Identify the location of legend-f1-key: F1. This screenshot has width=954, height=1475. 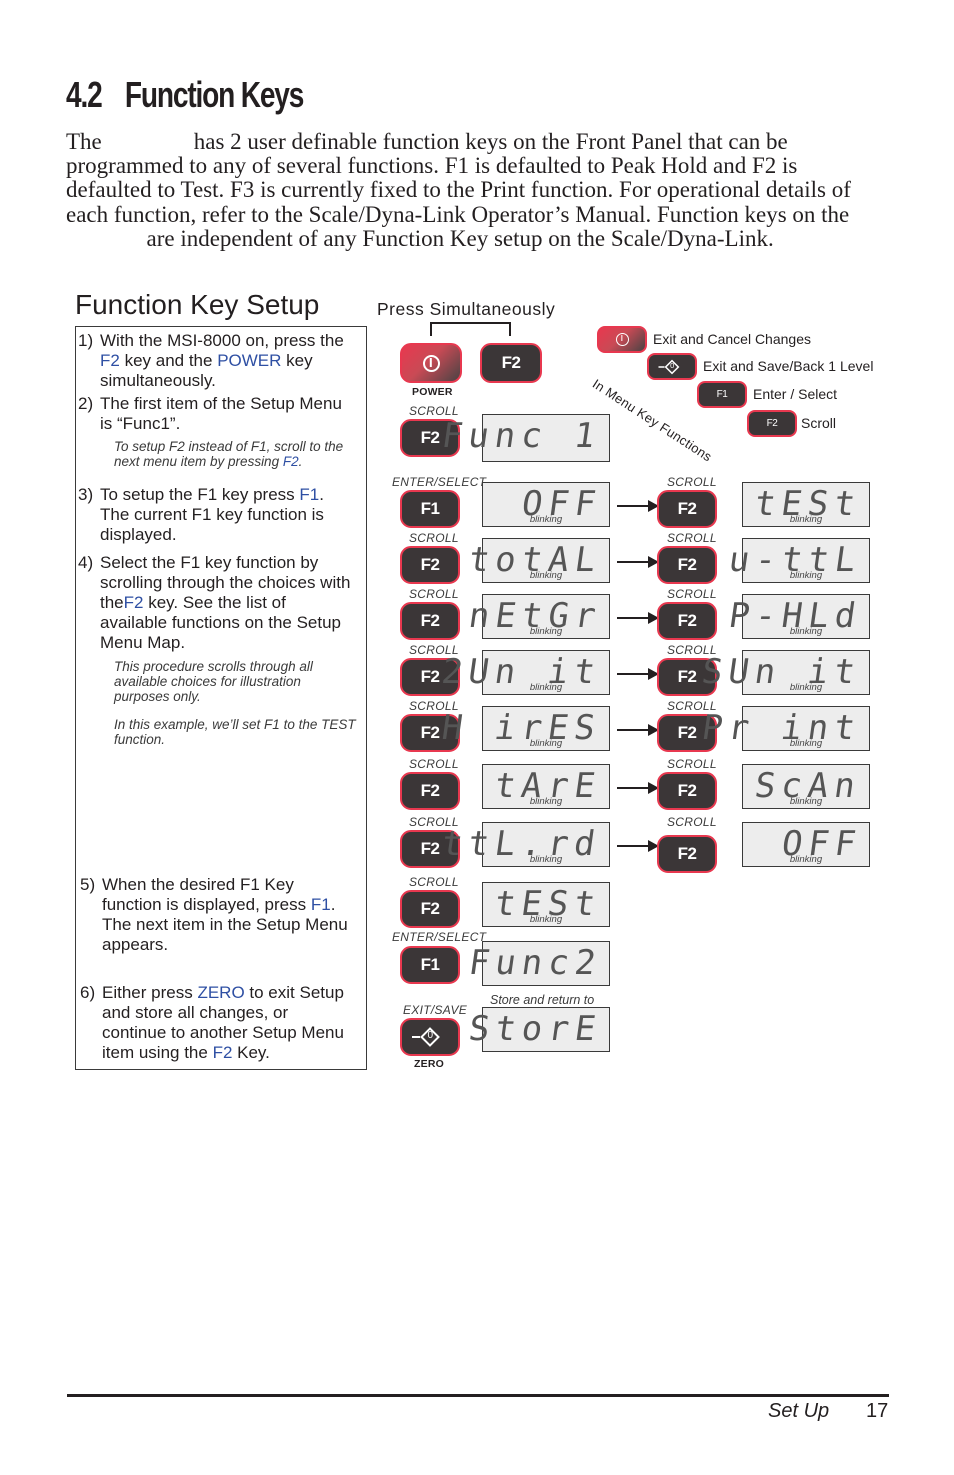
(722, 394).